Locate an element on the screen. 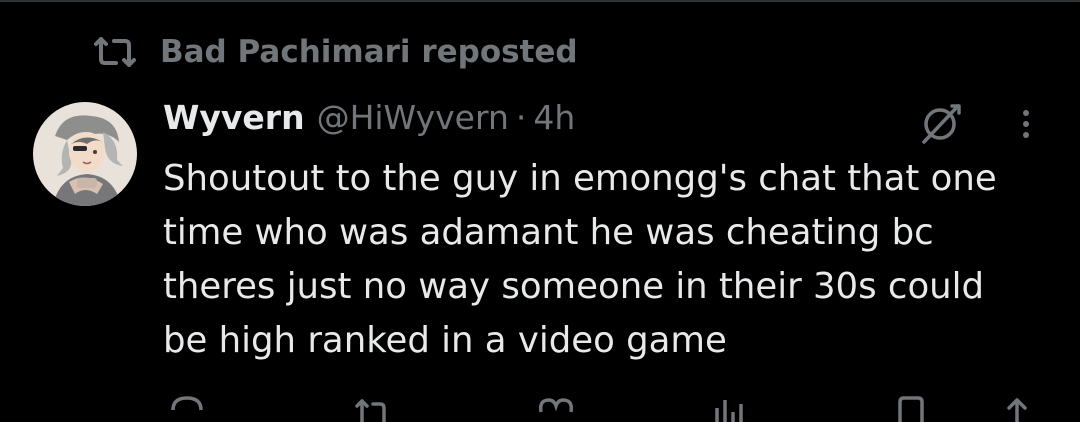  like-icon is located at coordinates (555, 407).